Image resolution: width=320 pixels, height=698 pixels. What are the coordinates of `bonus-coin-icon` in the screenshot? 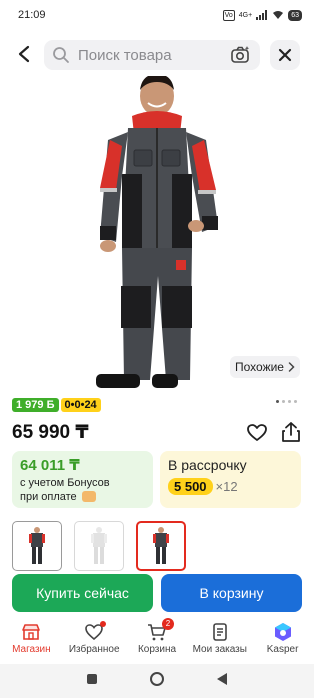 It's located at (88, 496).